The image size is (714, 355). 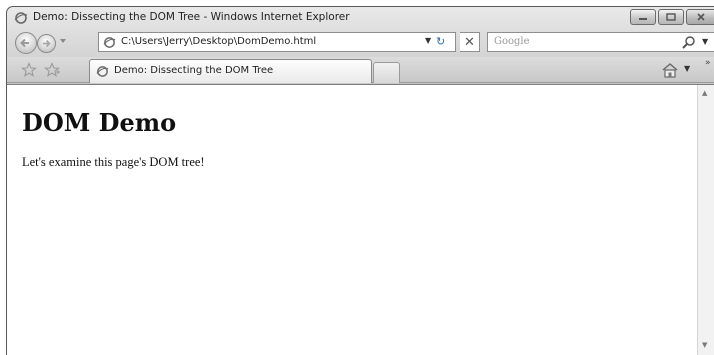 I want to click on tab-bar: Demo: Dissecting the DOM Tree ▼ », so click(x=360, y=70).